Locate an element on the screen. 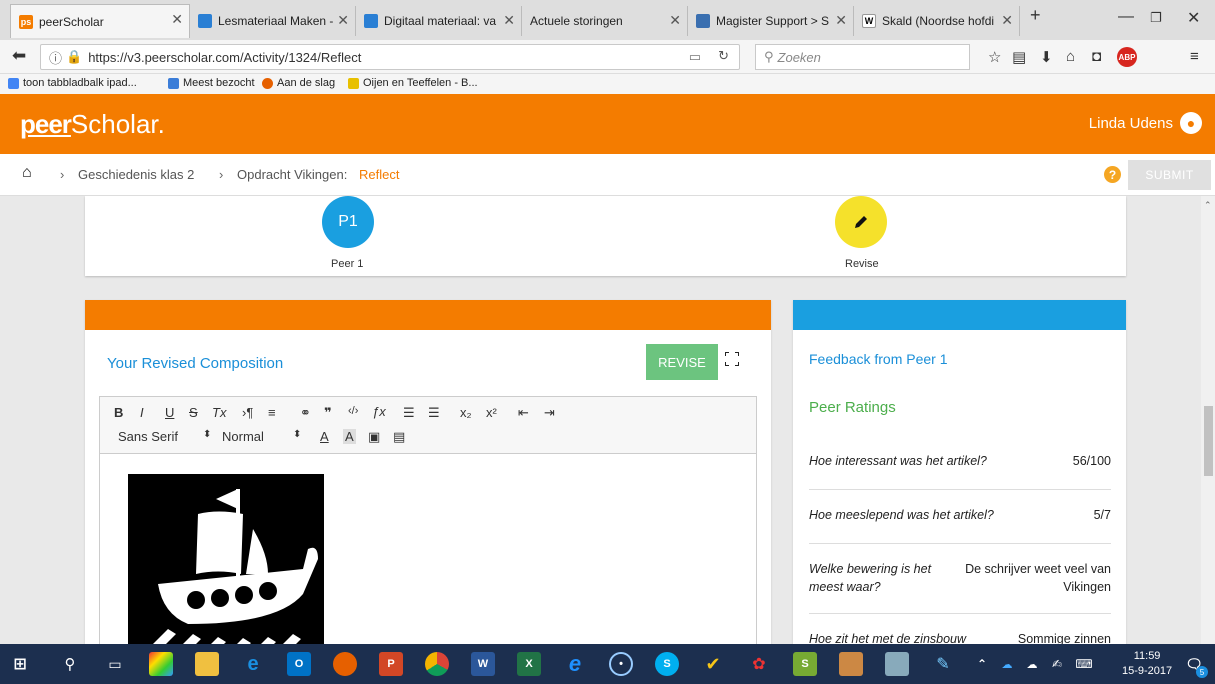  peerscholar-logo: peerScholar. is located at coordinates (92, 124).